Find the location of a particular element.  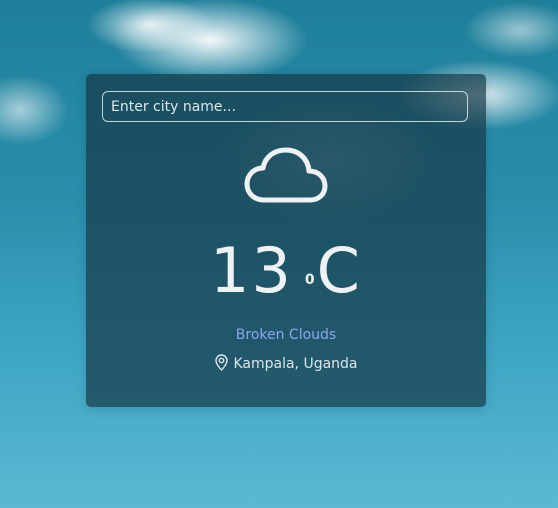

weather-description: Broken Clouds is located at coordinates (286, 335).